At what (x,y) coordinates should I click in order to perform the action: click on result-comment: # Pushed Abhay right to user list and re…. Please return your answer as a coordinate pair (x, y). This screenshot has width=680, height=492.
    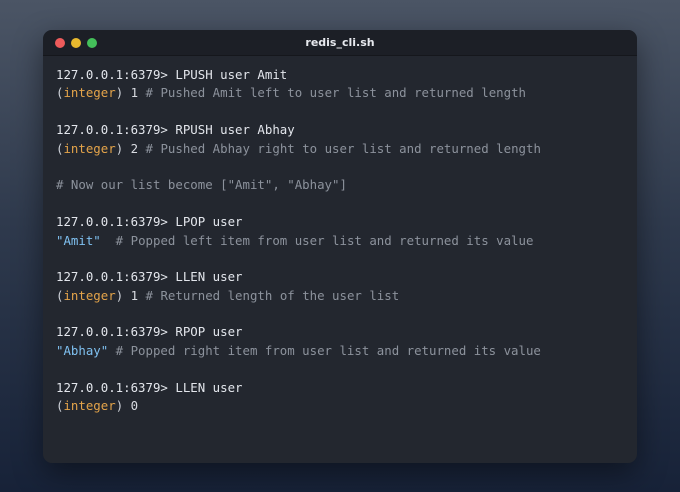
    Looking at the image, I should click on (339, 148).